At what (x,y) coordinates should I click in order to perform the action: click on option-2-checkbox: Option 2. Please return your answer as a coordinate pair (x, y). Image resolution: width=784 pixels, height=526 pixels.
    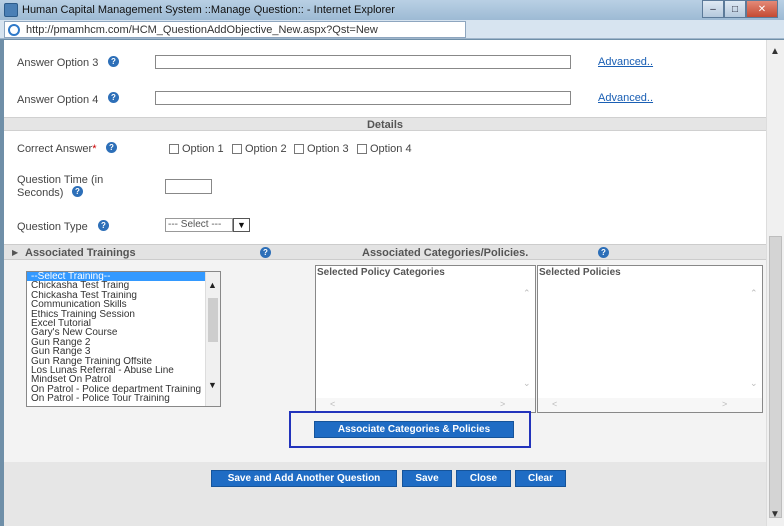
    Looking at the image, I should click on (259, 149).